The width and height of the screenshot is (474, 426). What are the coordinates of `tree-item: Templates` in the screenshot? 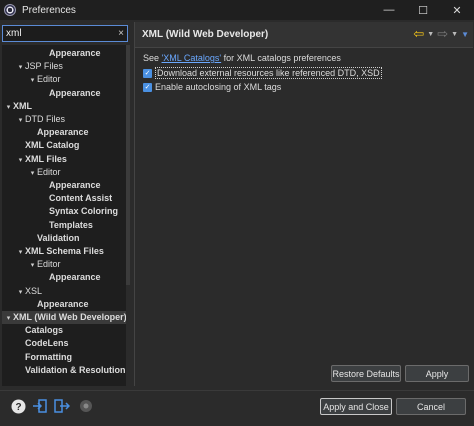 It's located at (64, 225).